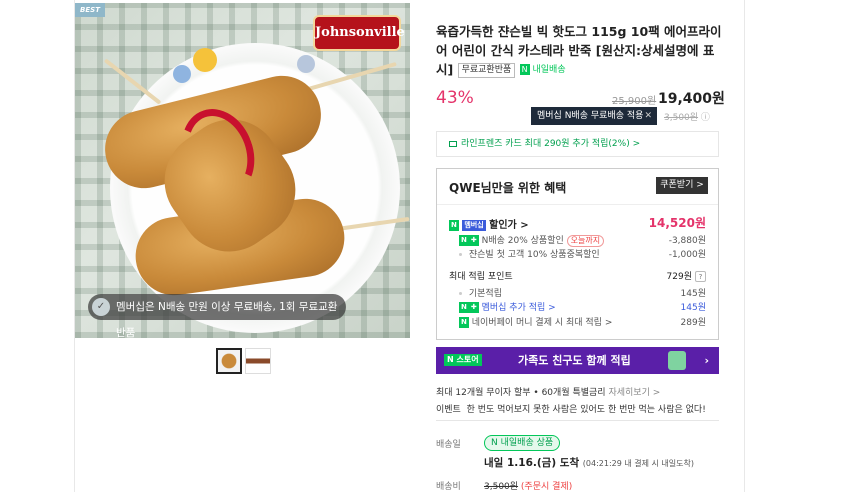  What do you see at coordinates (508, 188) in the screenshot?
I see `benefit-header: QWE님만을 위한 혜택` at bounding box center [508, 188].